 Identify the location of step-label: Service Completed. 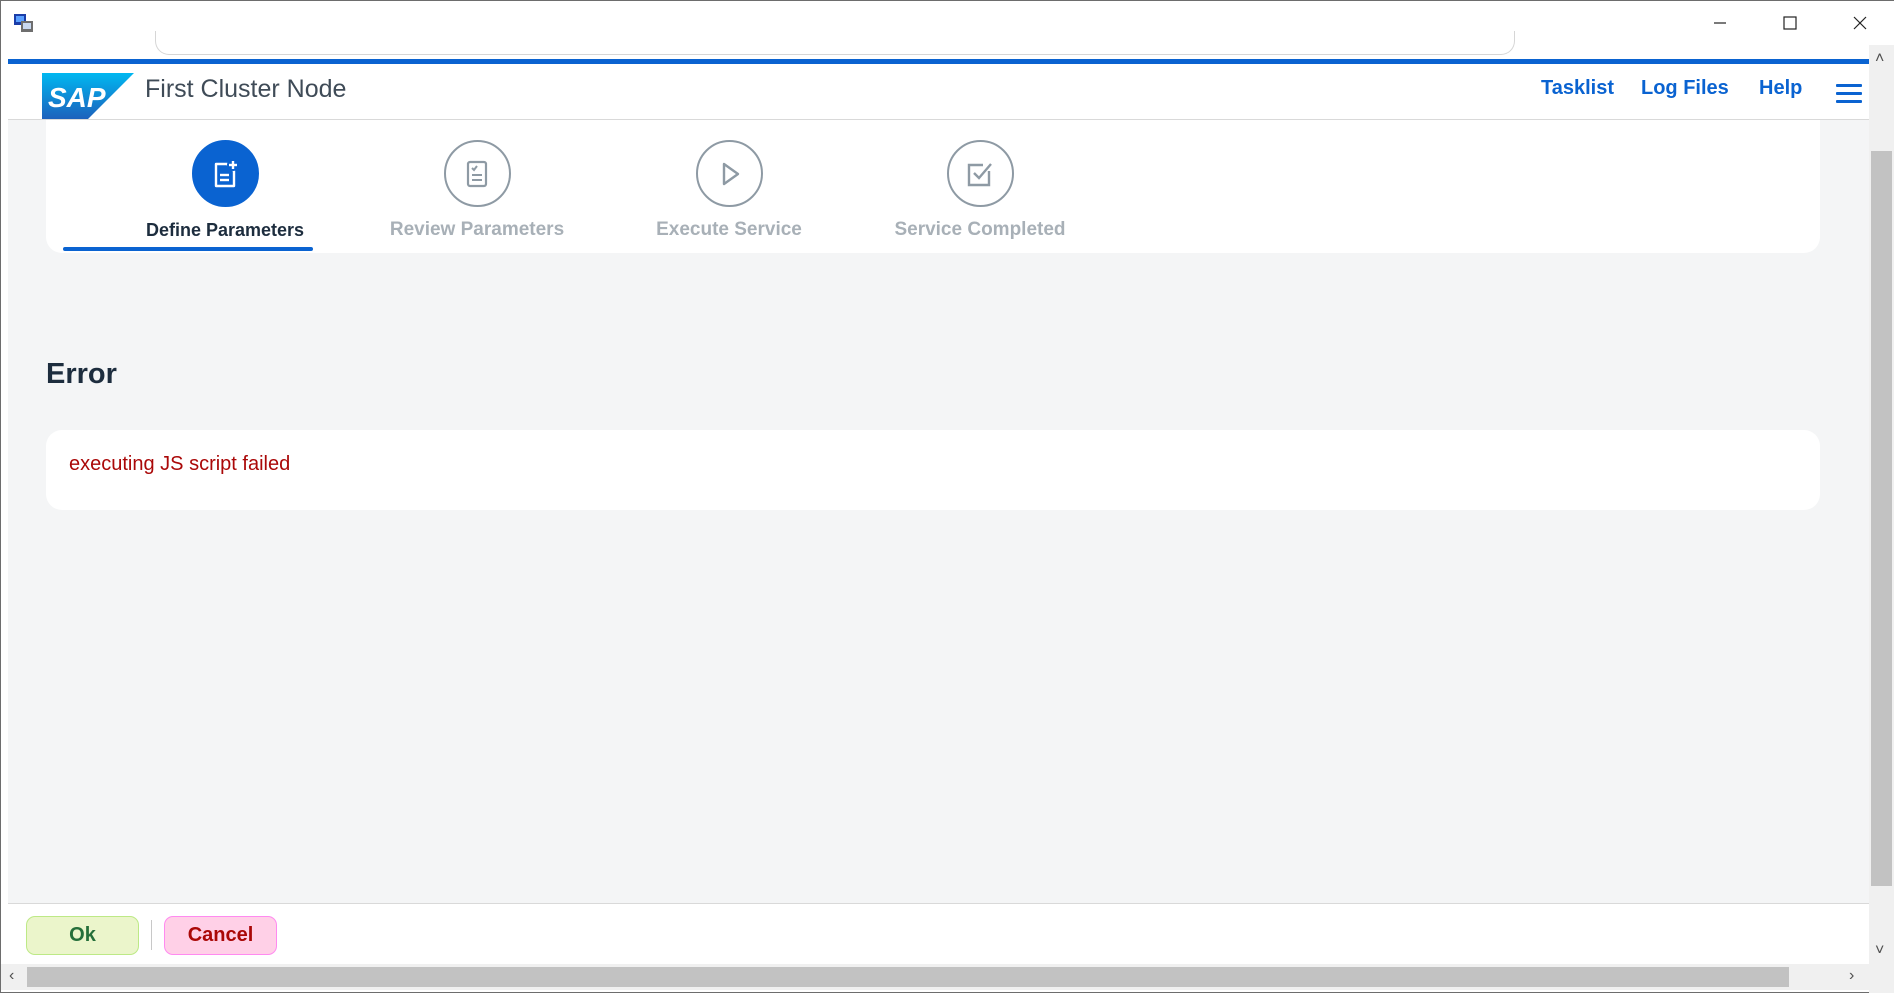
(980, 229).